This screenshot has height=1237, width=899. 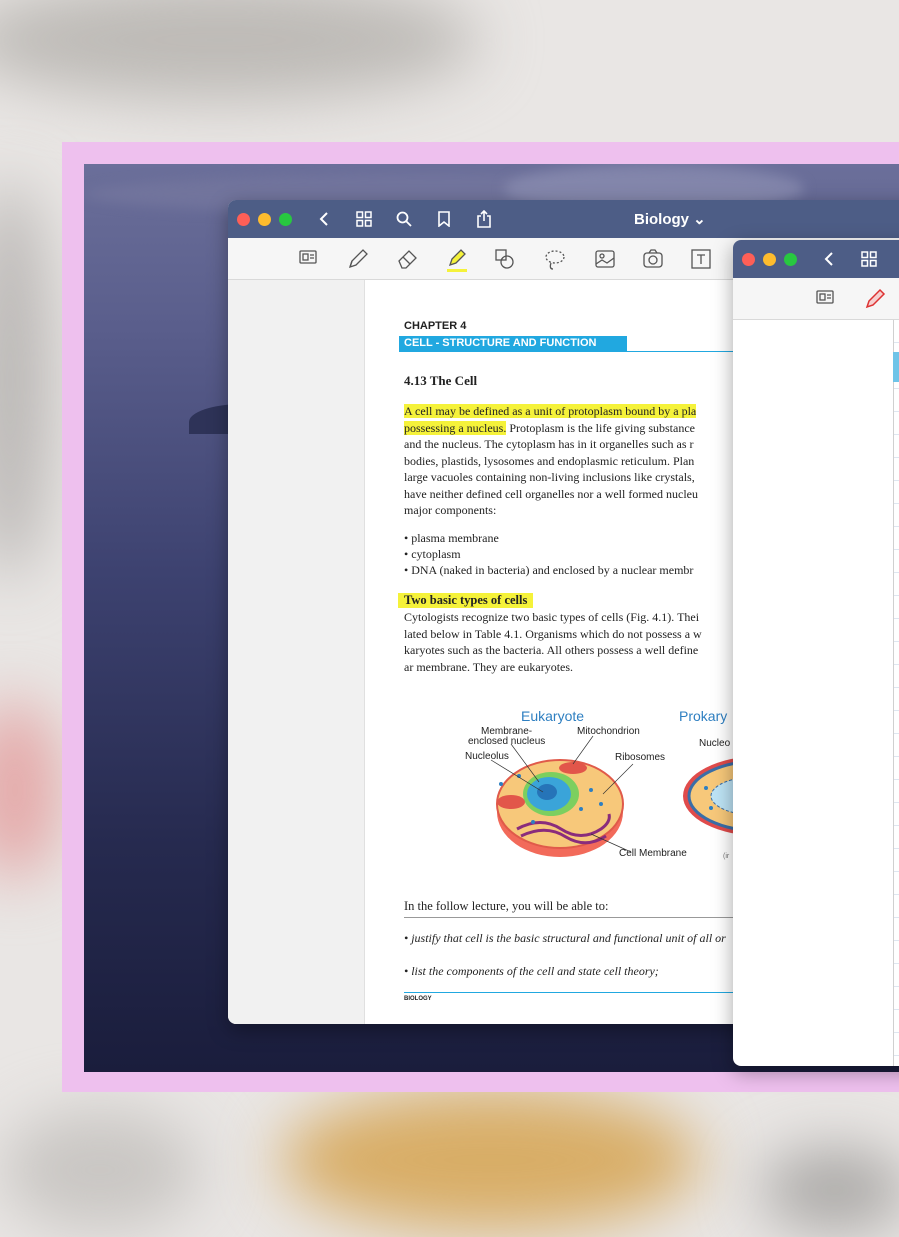 What do you see at coordinates (701, 259) in the screenshot?
I see `text-icon` at bounding box center [701, 259].